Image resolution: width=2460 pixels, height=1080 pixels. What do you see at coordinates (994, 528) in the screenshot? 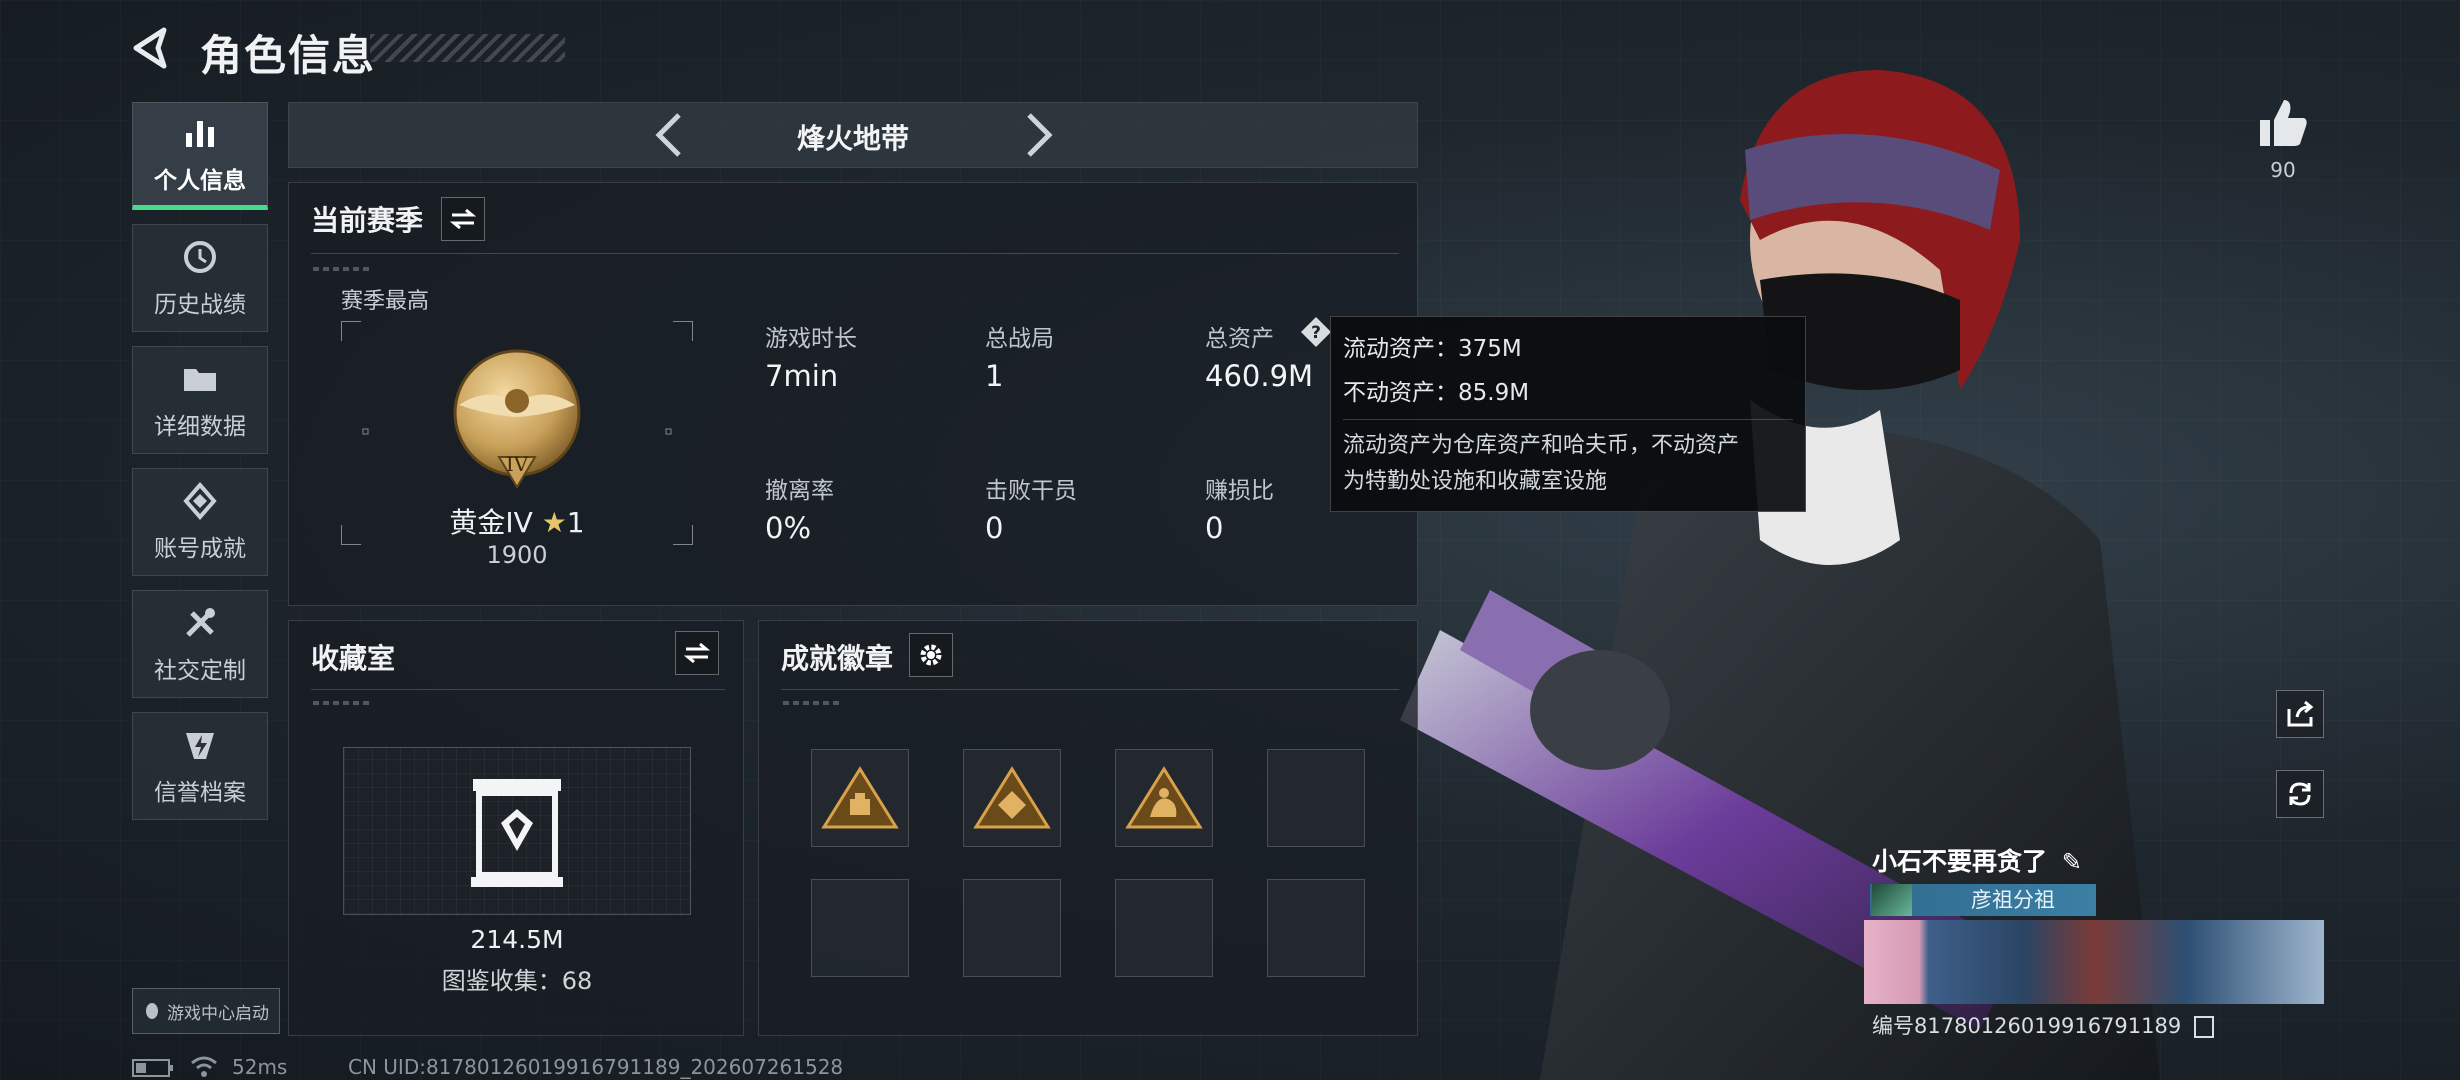
I see `stat-value-operators-defeated: 0` at bounding box center [994, 528].